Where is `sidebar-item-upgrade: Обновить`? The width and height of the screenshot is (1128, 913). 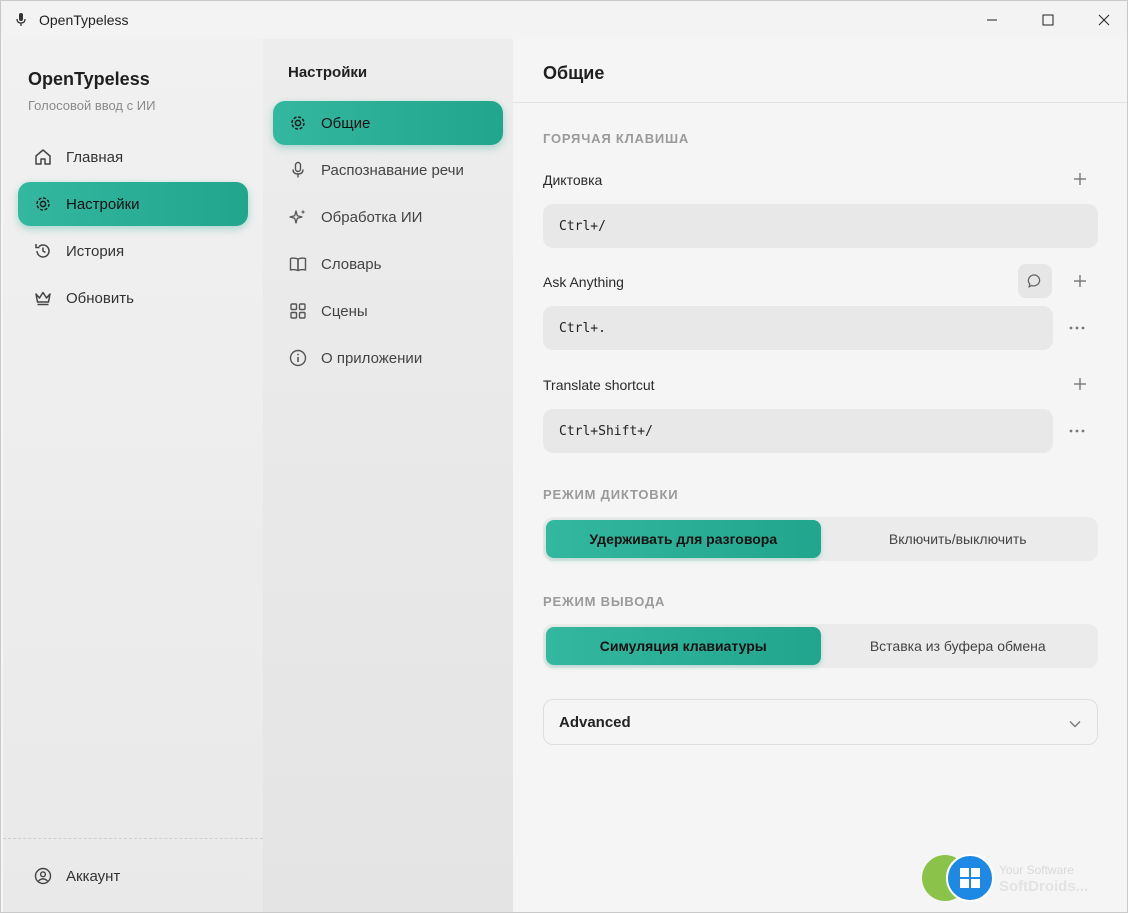
sidebar-item-upgrade: Обновить is located at coordinates (133, 298).